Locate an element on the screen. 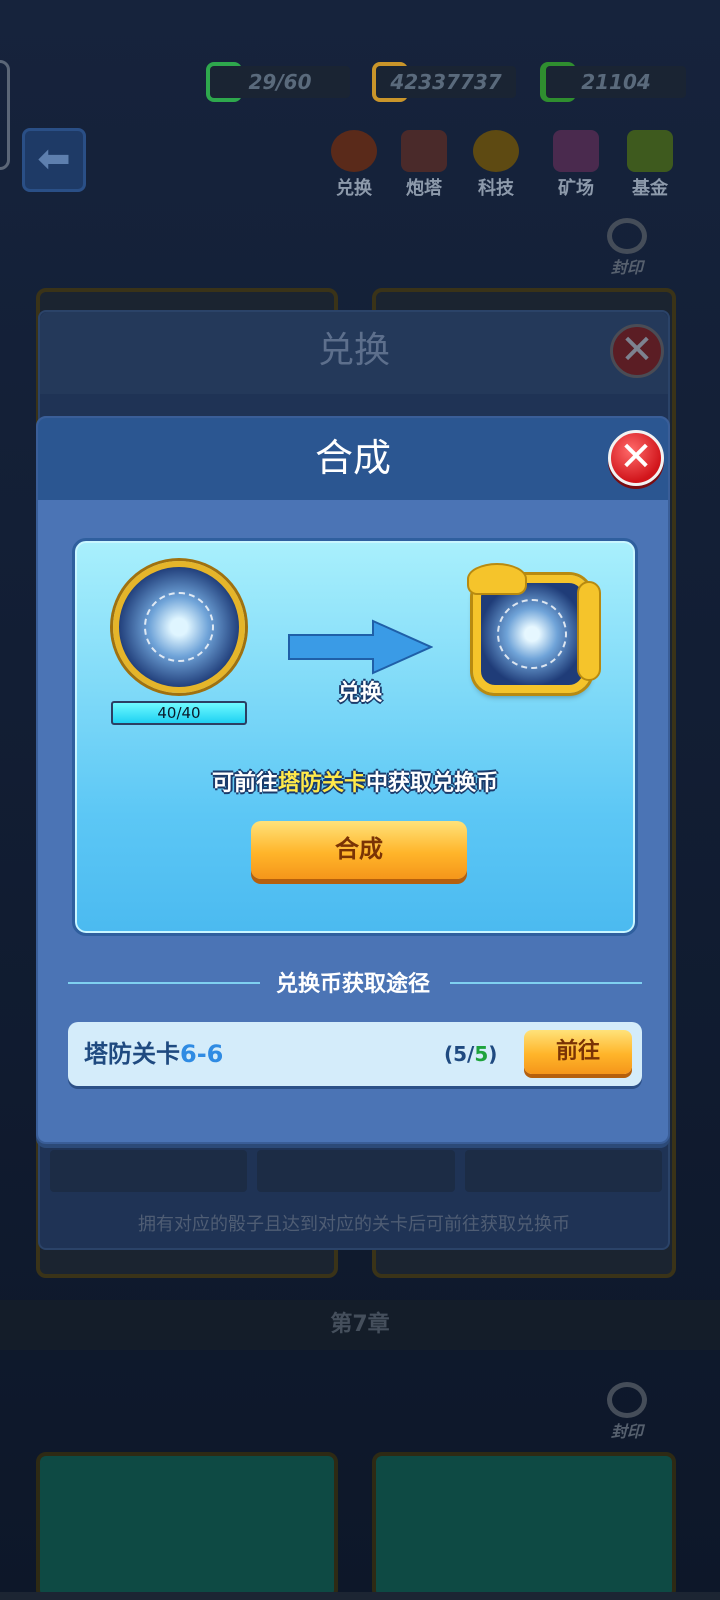 This screenshot has height=1600, width=720. tip-suffix: 中获取兑换币 is located at coordinates (432, 783).